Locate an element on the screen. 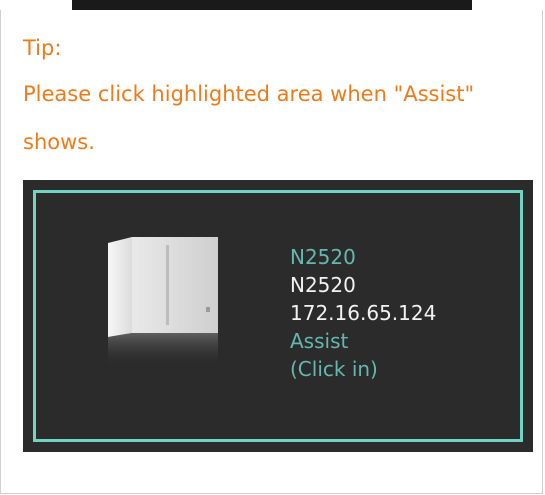 Image resolution: width=545 pixels, height=495 pixels. tip-message-line-2: shows. is located at coordinates (59, 142).